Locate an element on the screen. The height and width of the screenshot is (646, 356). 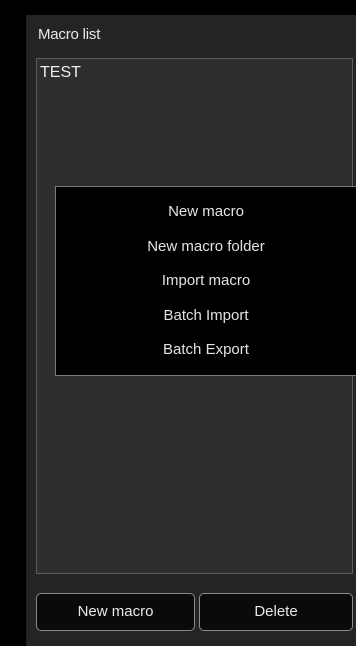
delete-button: Delete is located at coordinates (276, 612).